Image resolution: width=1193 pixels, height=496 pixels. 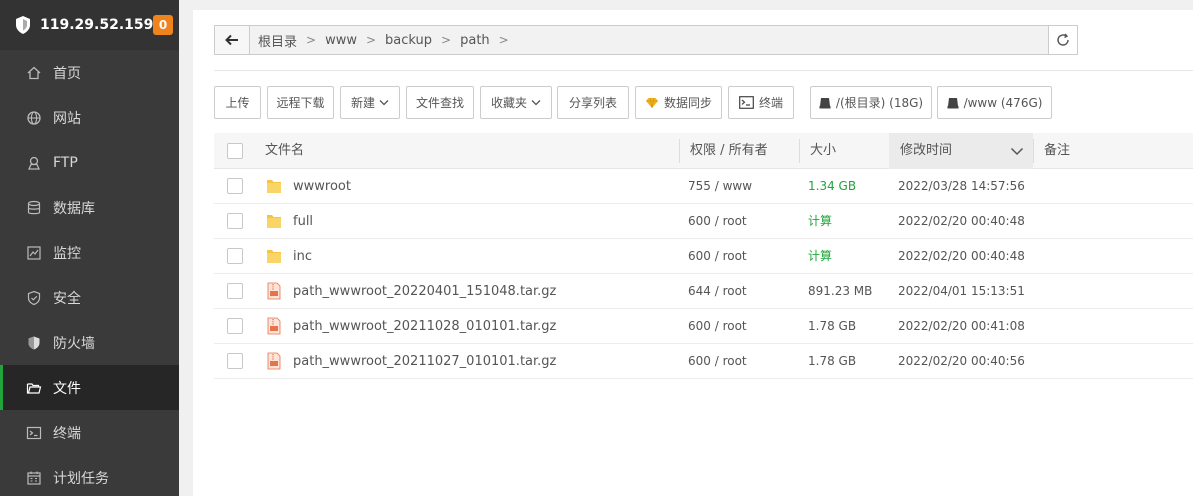 I want to click on arrow-left-icon, so click(x=231, y=40).